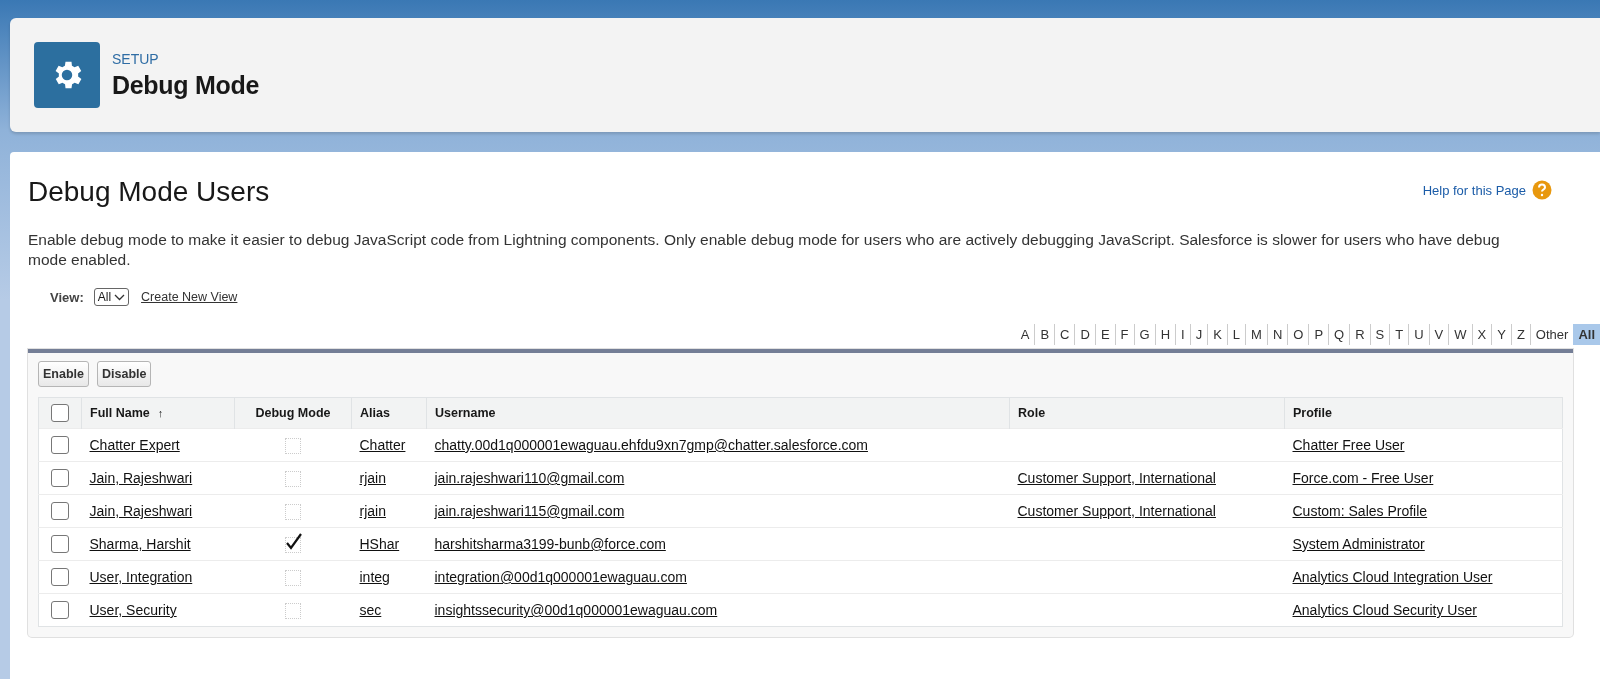 The width and height of the screenshot is (1600, 679). What do you see at coordinates (185, 85) in the screenshot?
I see `page-header-title: Debug Mode` at bounding box center [185, 85].